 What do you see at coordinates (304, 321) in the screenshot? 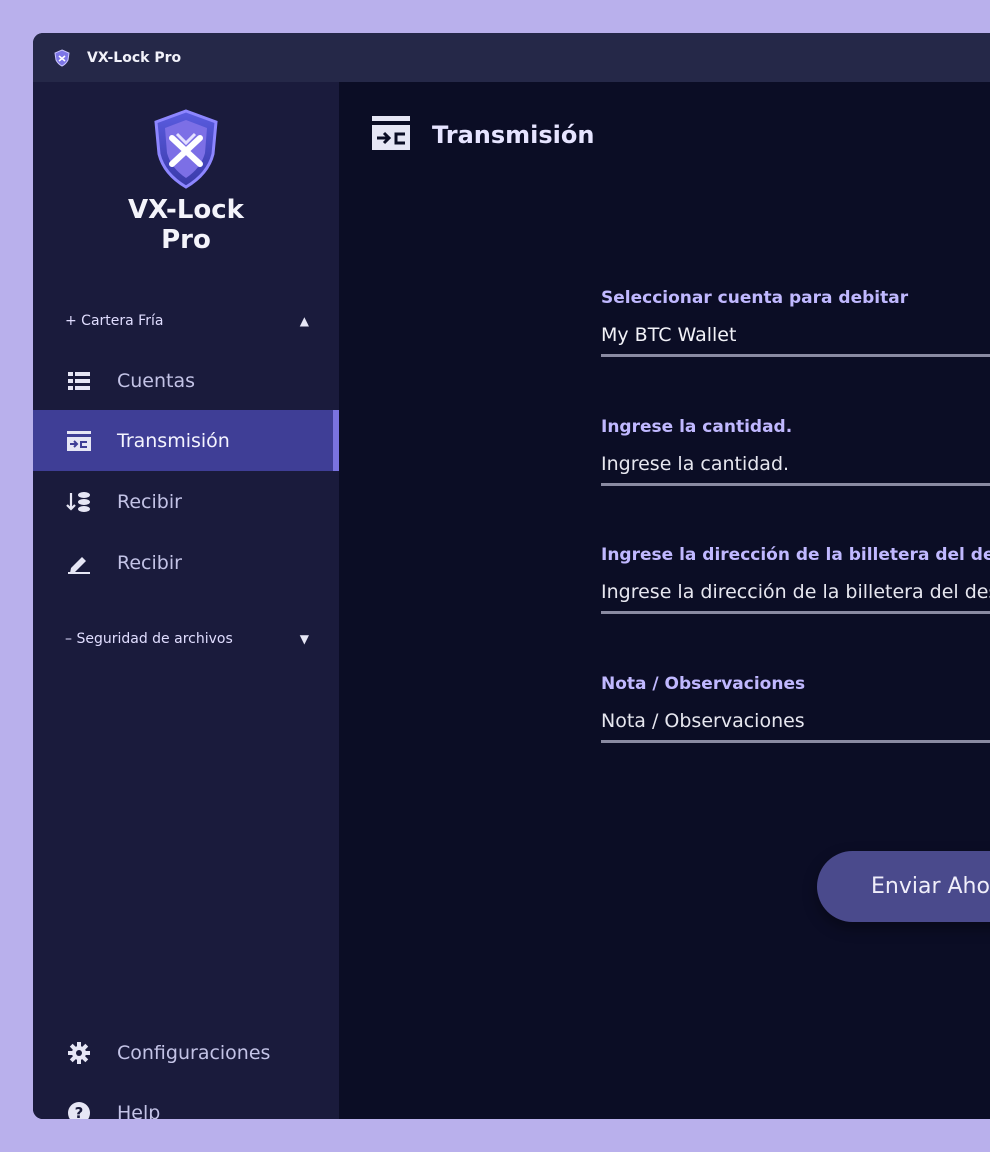
I see `caret-up-icon: ▲` at bounding box center [304, 321].